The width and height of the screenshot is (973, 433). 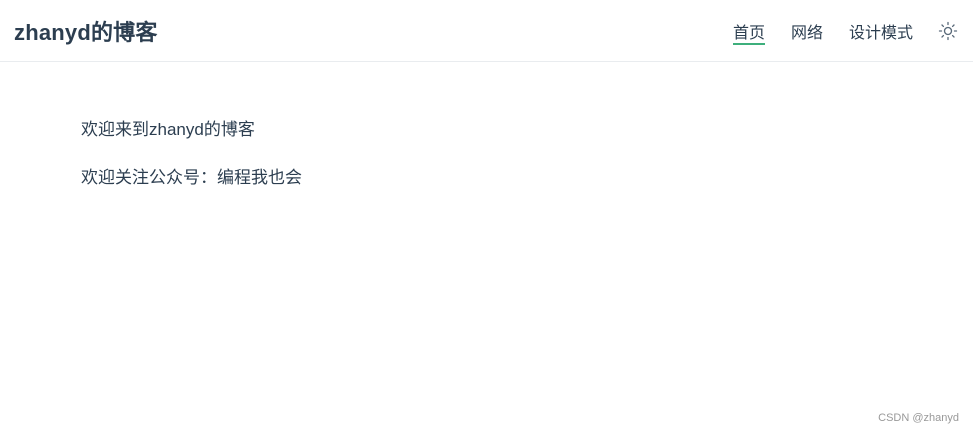 What do you see at coordinates (807, 31) in the screenshot?
I see `nav-link-network: 网络` at bounding box center [807, 31].